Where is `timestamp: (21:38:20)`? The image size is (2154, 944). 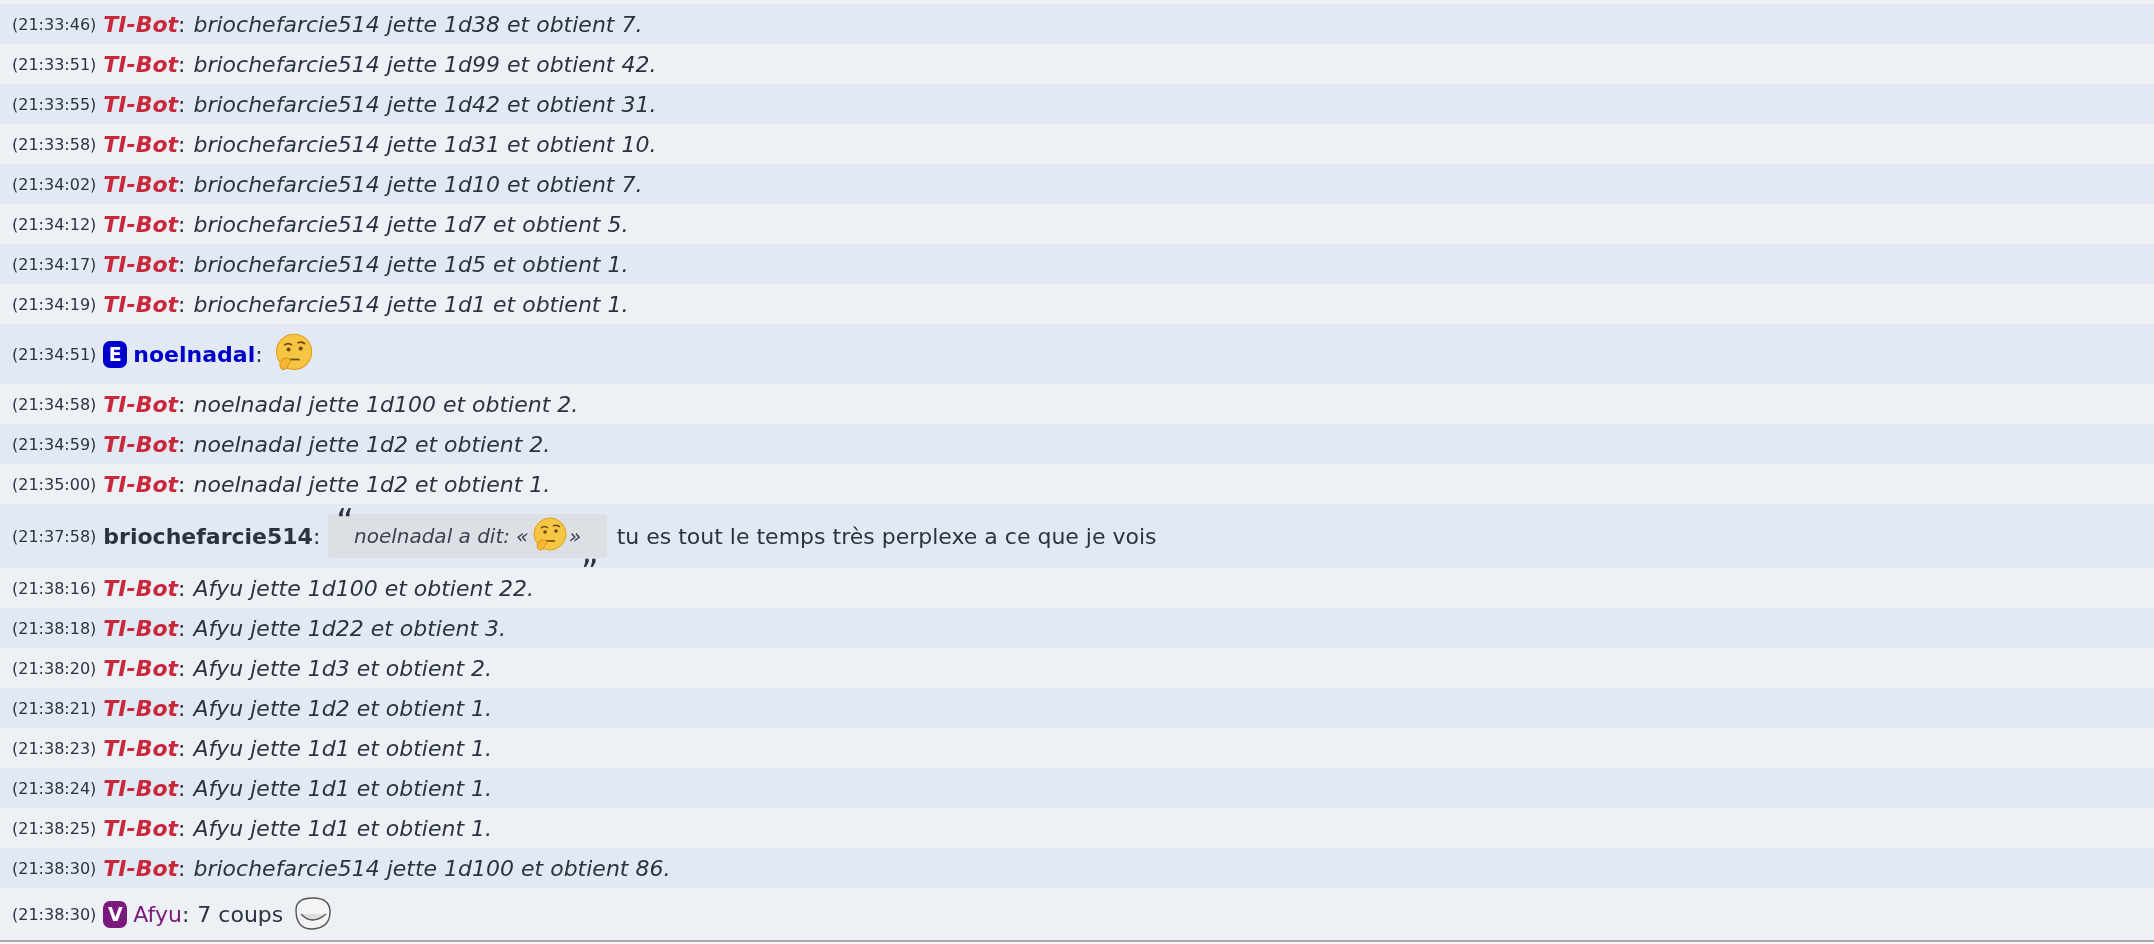
timestamp: (21:38:20) is located at coordinates (54, 668).